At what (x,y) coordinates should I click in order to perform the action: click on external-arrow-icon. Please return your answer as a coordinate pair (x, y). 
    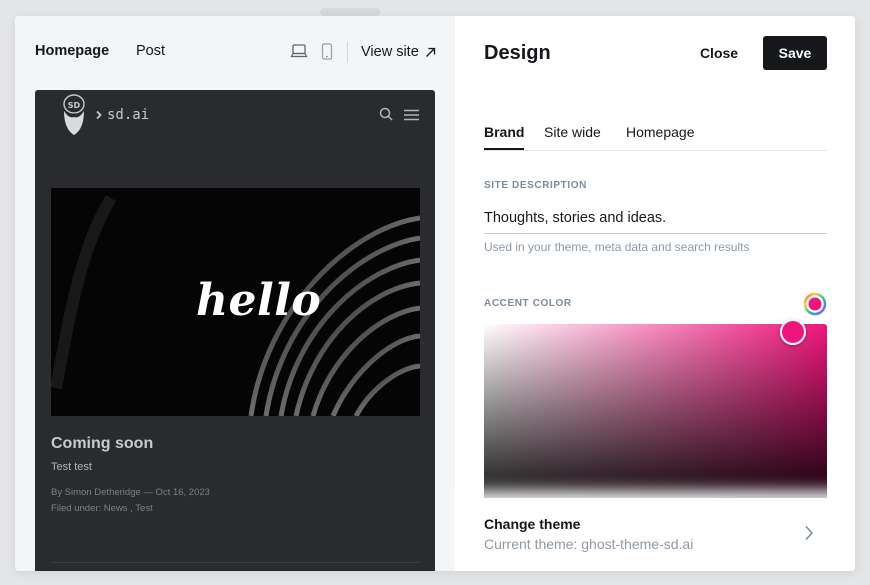
    Looking at the image, I should click on (430, 52).